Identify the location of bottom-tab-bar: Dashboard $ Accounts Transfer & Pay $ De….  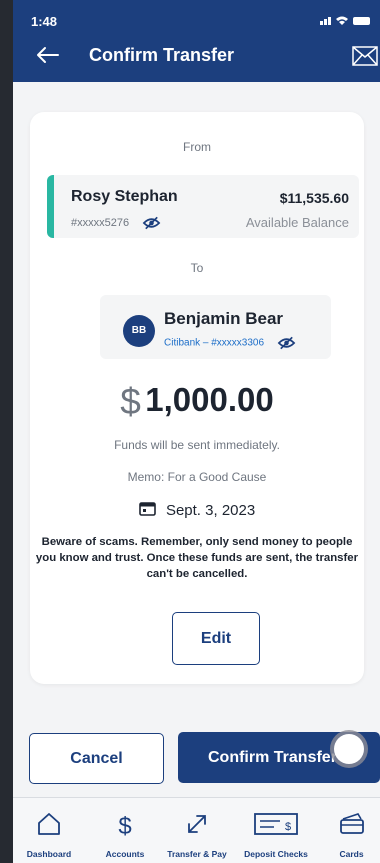
(196, 830).